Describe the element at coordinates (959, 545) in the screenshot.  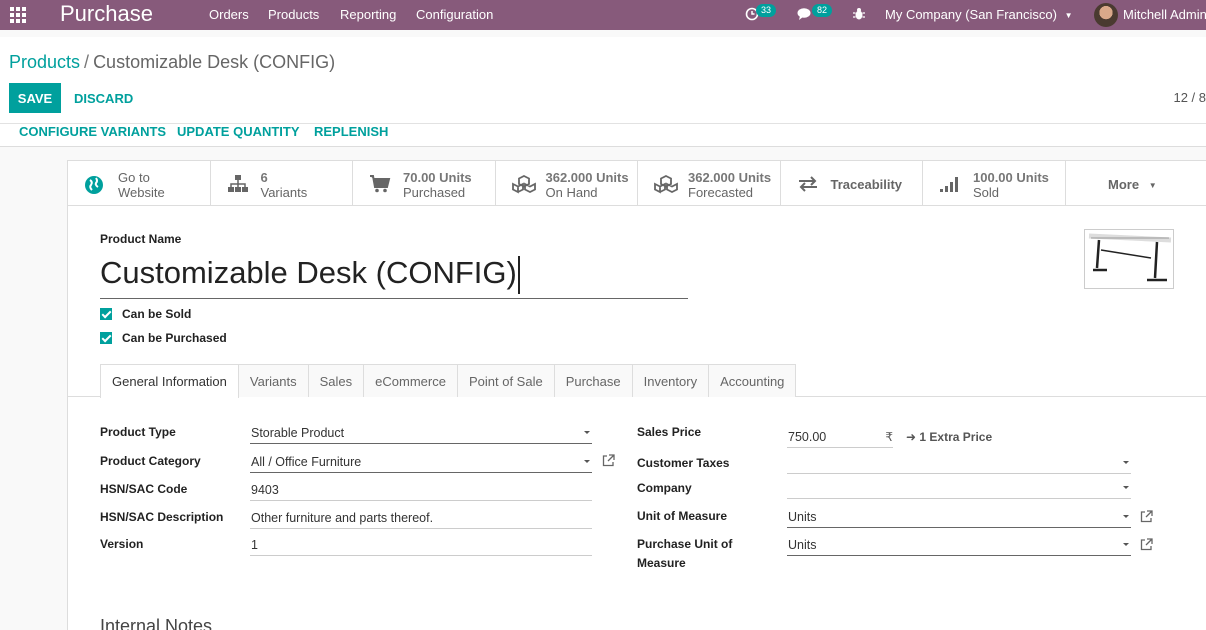
I see `purchase-uom-select: Units` at that location.